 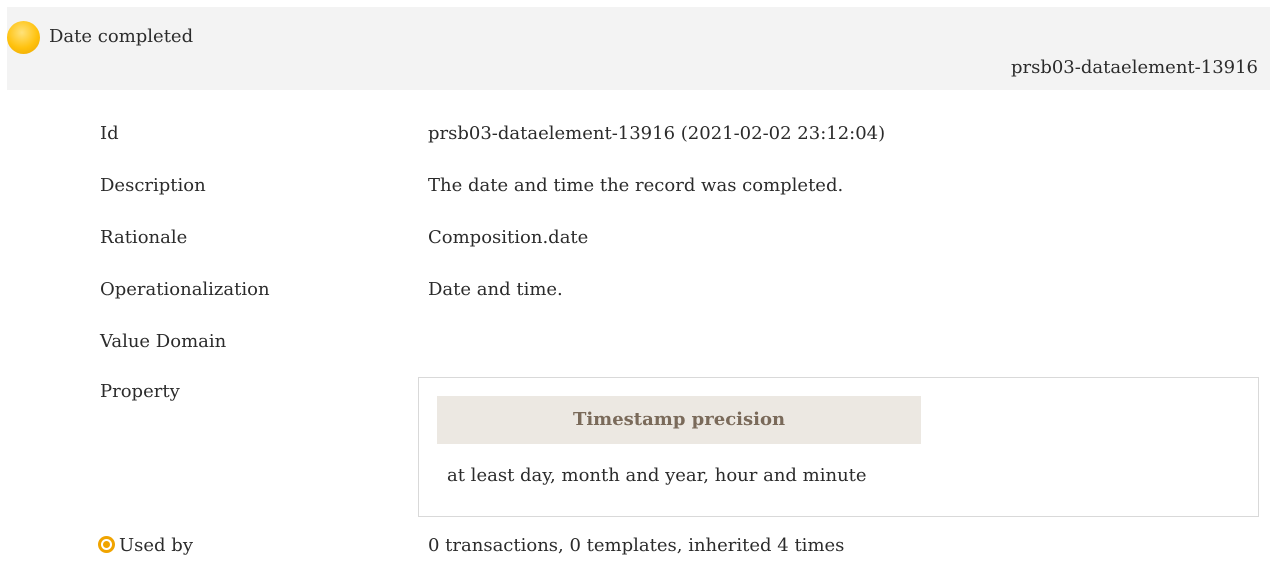 I want to click on row-label: Used by, so click(x=156, y=545).